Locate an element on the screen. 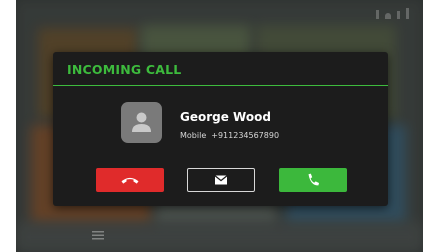 The width and height of the screenshot is (425, 252). avatar is located at coordinates (141, 122).